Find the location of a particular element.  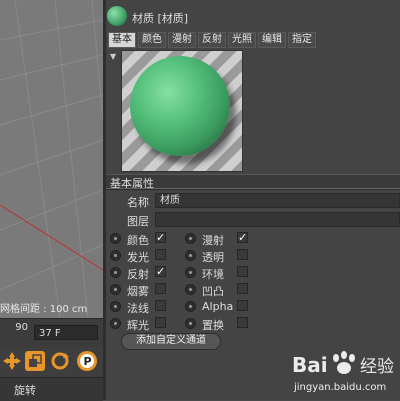

tab-diffusion: 漫射 is located at coordinates (182, 40).